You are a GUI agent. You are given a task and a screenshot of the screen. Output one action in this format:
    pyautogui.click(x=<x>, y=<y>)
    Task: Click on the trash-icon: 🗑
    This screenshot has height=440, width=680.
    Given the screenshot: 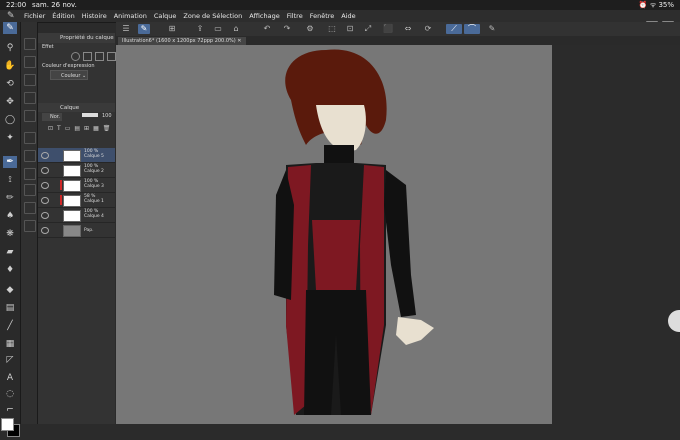 What is the action you would take?
    pyautogui.click(x=107, y=128)
    